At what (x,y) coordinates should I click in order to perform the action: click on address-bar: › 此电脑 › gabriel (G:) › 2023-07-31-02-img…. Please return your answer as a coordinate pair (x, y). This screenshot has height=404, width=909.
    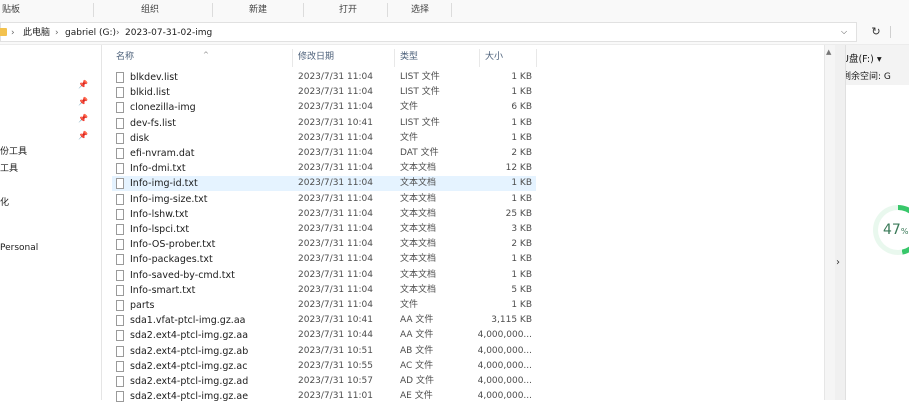
    Looking at the image, I should click on (428, 32).